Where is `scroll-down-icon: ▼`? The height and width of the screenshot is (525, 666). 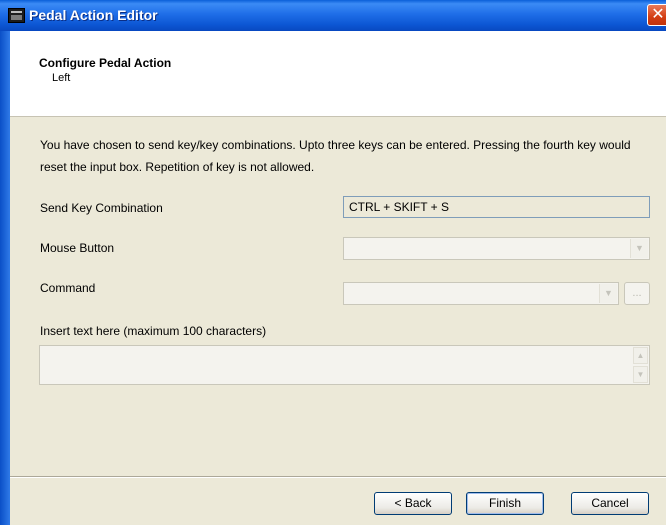 scroll-down-icon: ▼ is located at coordinates (640, 374).